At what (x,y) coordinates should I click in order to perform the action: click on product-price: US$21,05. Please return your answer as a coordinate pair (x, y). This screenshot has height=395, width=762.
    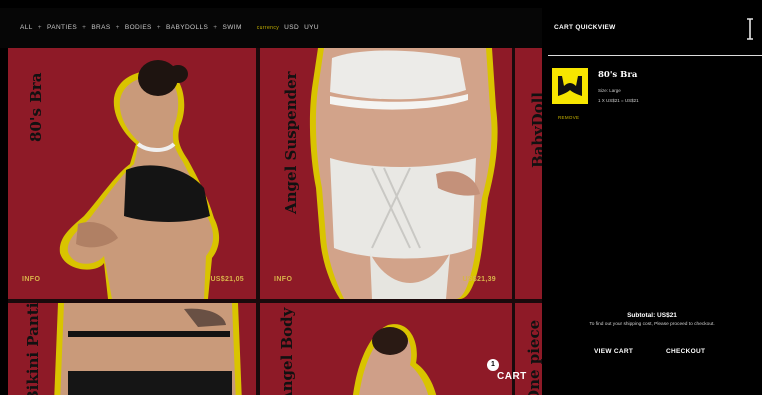
    Looking at the image, I should click on (227, 279).